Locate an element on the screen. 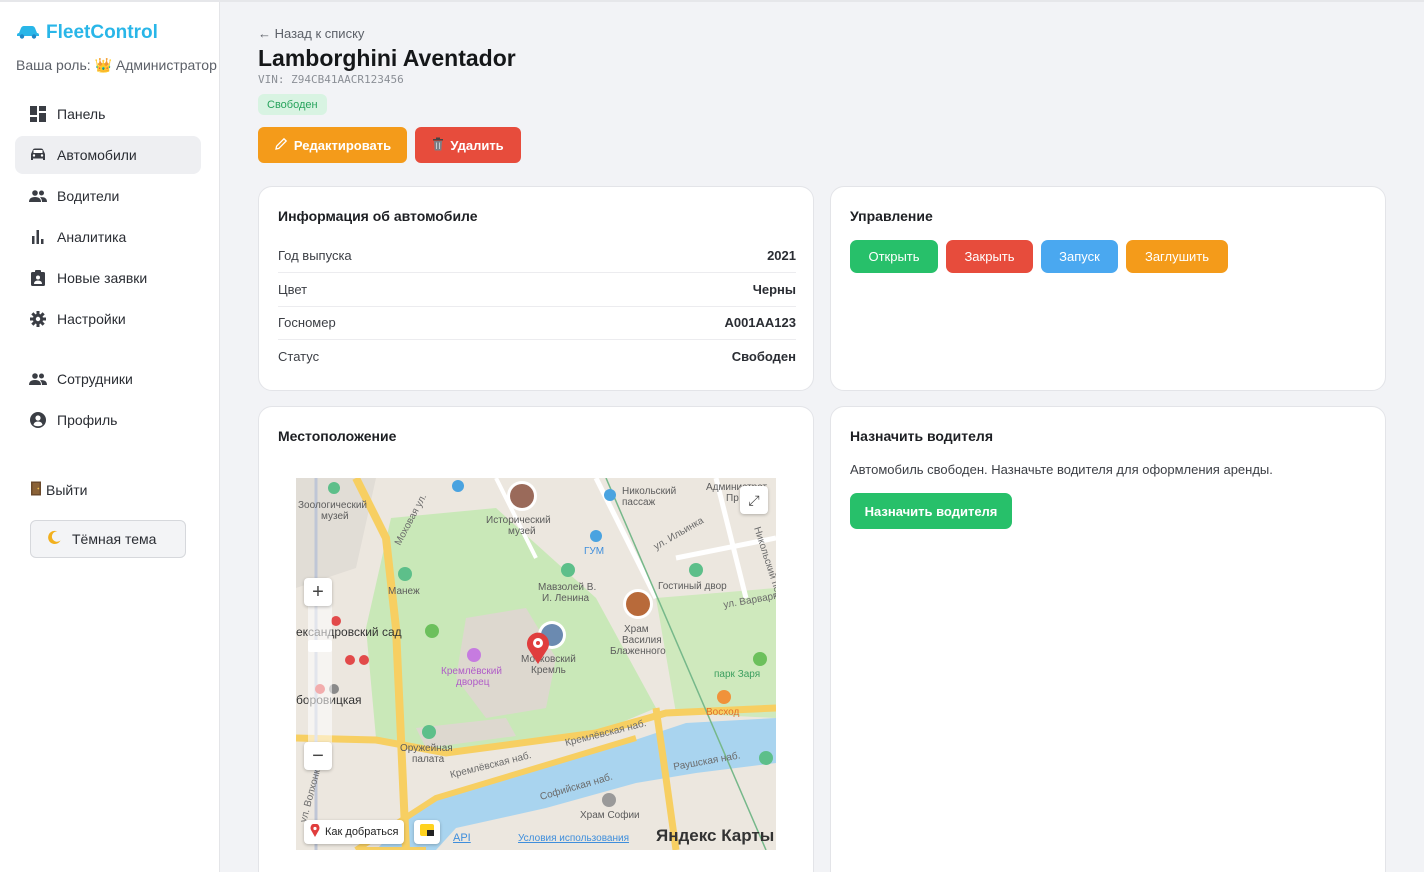 This screenshot has height=872, width=1424. sidebar-item-label: Новые заявки is located at coordinates (102, 278).